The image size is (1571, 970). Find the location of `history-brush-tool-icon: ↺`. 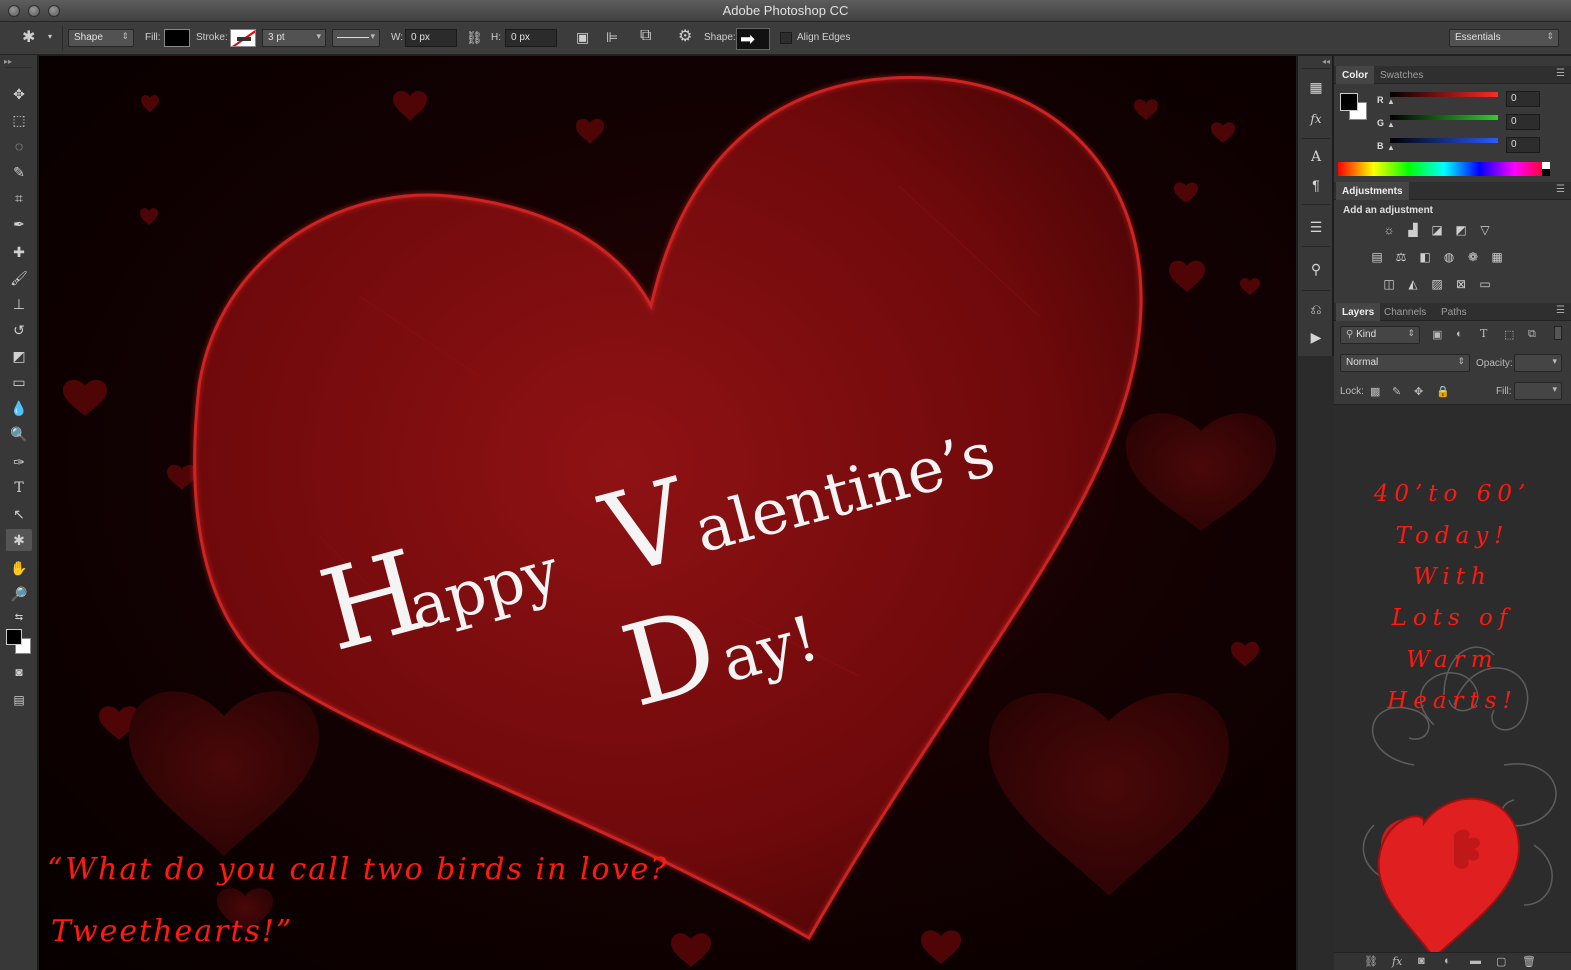

history-brush-tool-icon: ↺ is located at coordinates (19, 330).